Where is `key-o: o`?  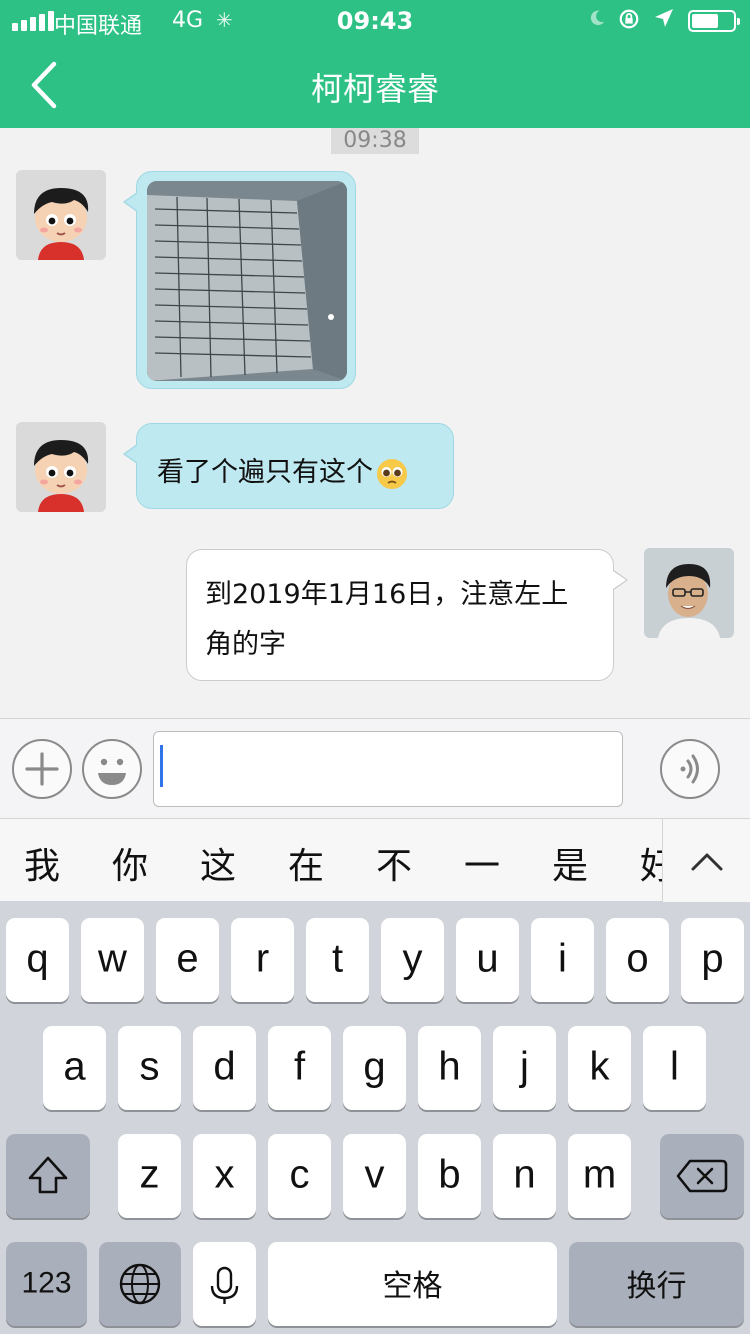 key-o: o is located at coordinates (637, 960).